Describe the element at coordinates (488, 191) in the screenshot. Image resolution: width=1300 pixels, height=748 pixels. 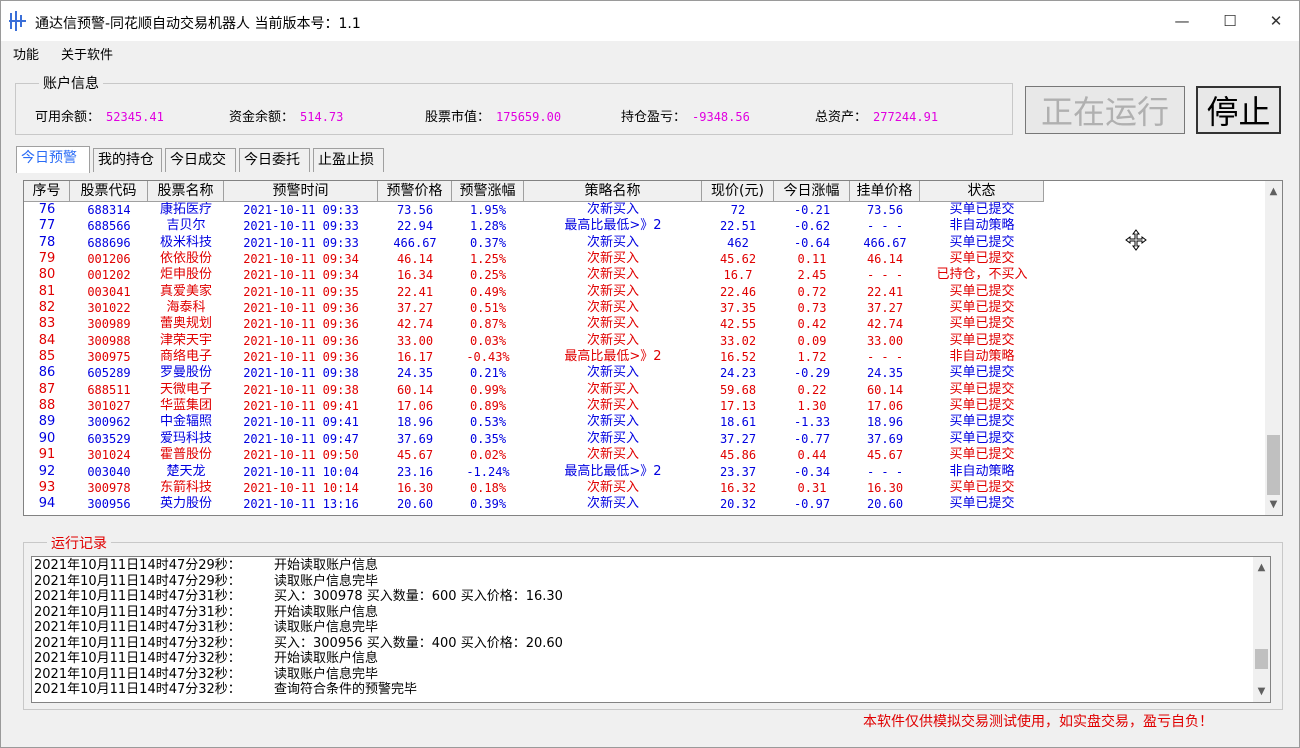
I see `column-header: 预警涨幅` at that location.